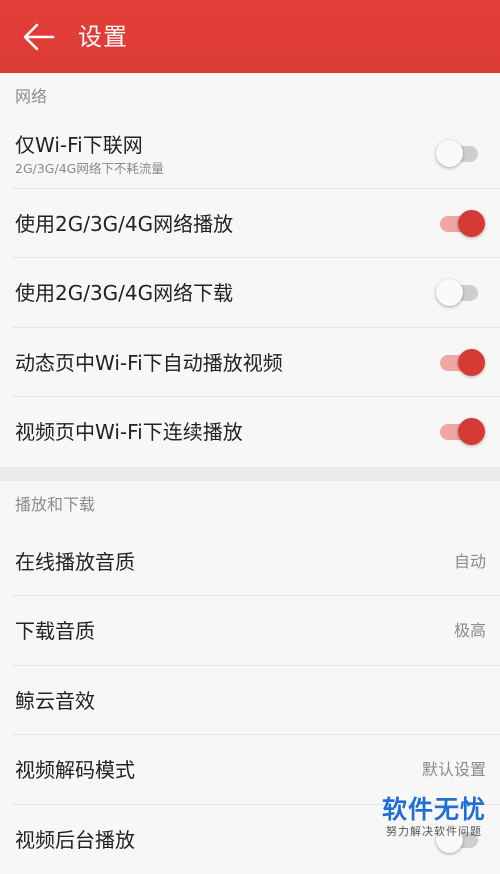  I want to click on setting-title: 视频后台播放, so click(75, 840).